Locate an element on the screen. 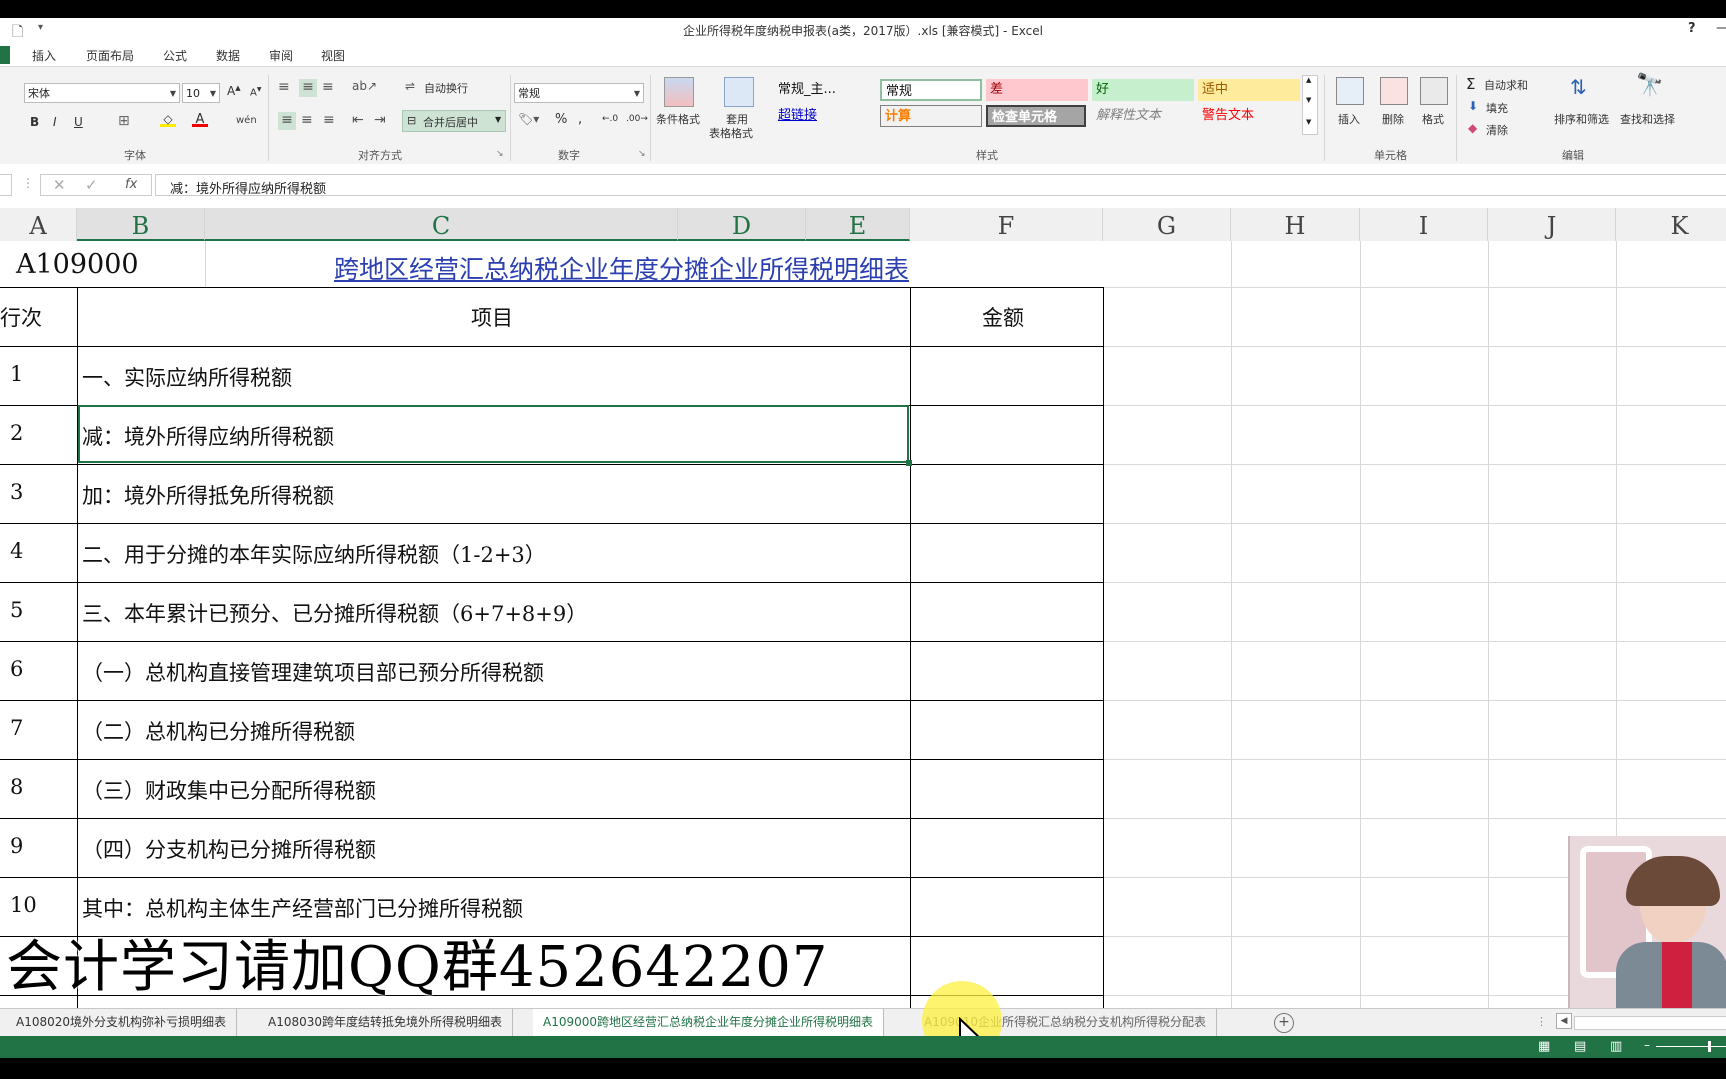  eraser-icon: ◆ is located at coordinates (1472, 128).